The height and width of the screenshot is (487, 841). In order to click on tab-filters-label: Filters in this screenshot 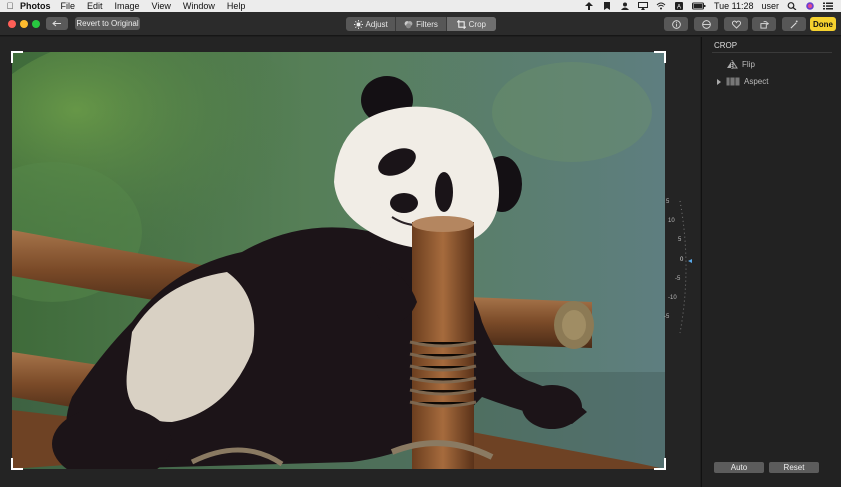, I will do `click(427, 24)`.